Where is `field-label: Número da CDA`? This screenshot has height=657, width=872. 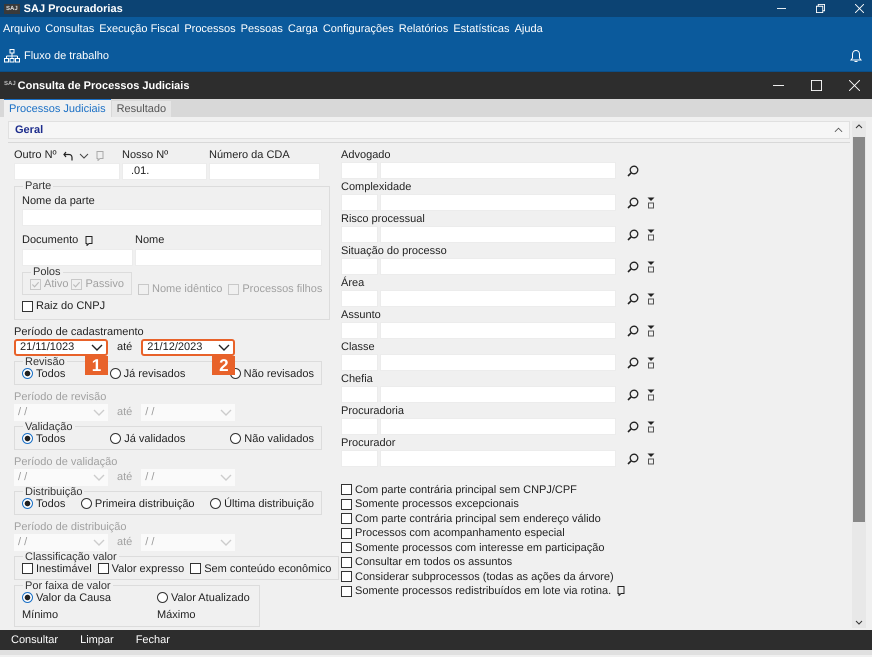
field-label: Número da CDA is located at coordinates (249, 155).